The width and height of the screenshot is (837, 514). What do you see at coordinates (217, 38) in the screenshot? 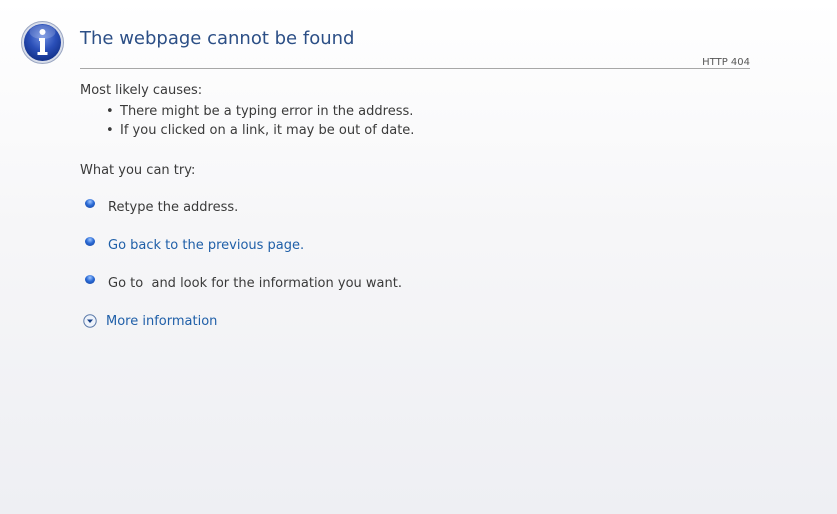
I see `page-title: The webpage cannot be found` at bounding box center [217, 38].